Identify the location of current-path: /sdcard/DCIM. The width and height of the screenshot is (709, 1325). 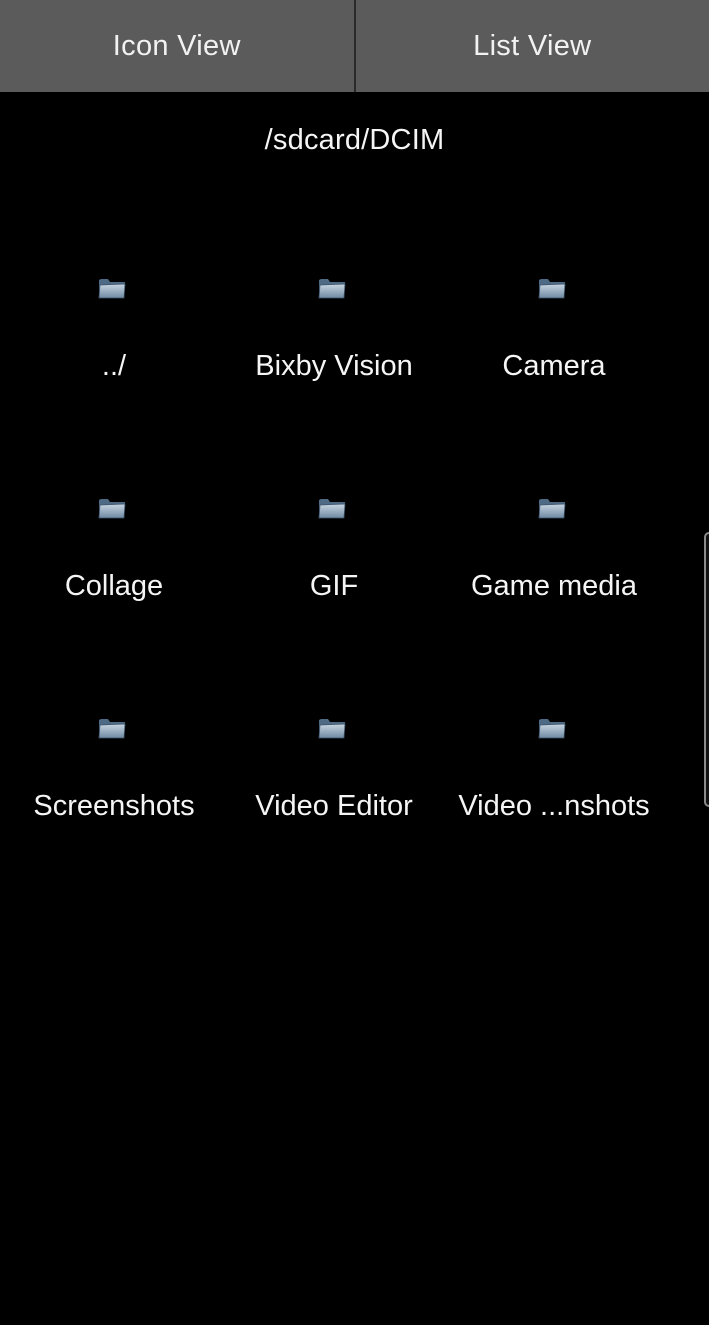
(354, 140).